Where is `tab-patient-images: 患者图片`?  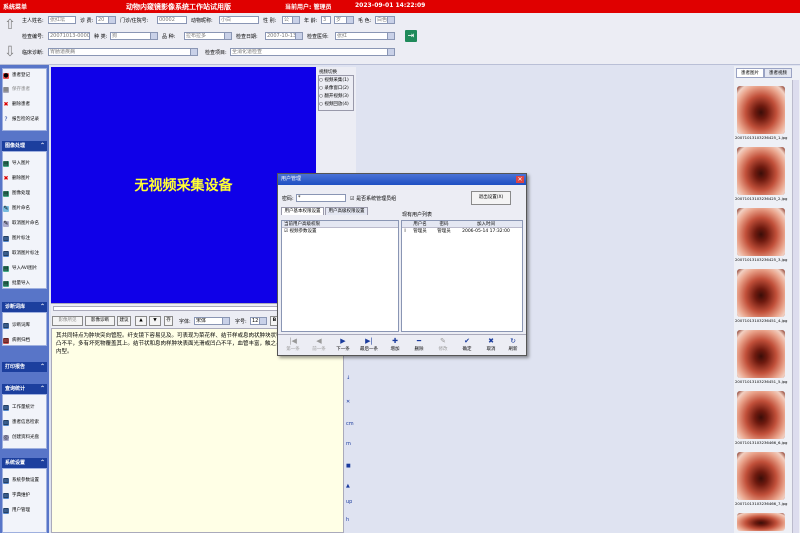
tab-patient-images: 患者图片 is located at coordinates (750, 73).